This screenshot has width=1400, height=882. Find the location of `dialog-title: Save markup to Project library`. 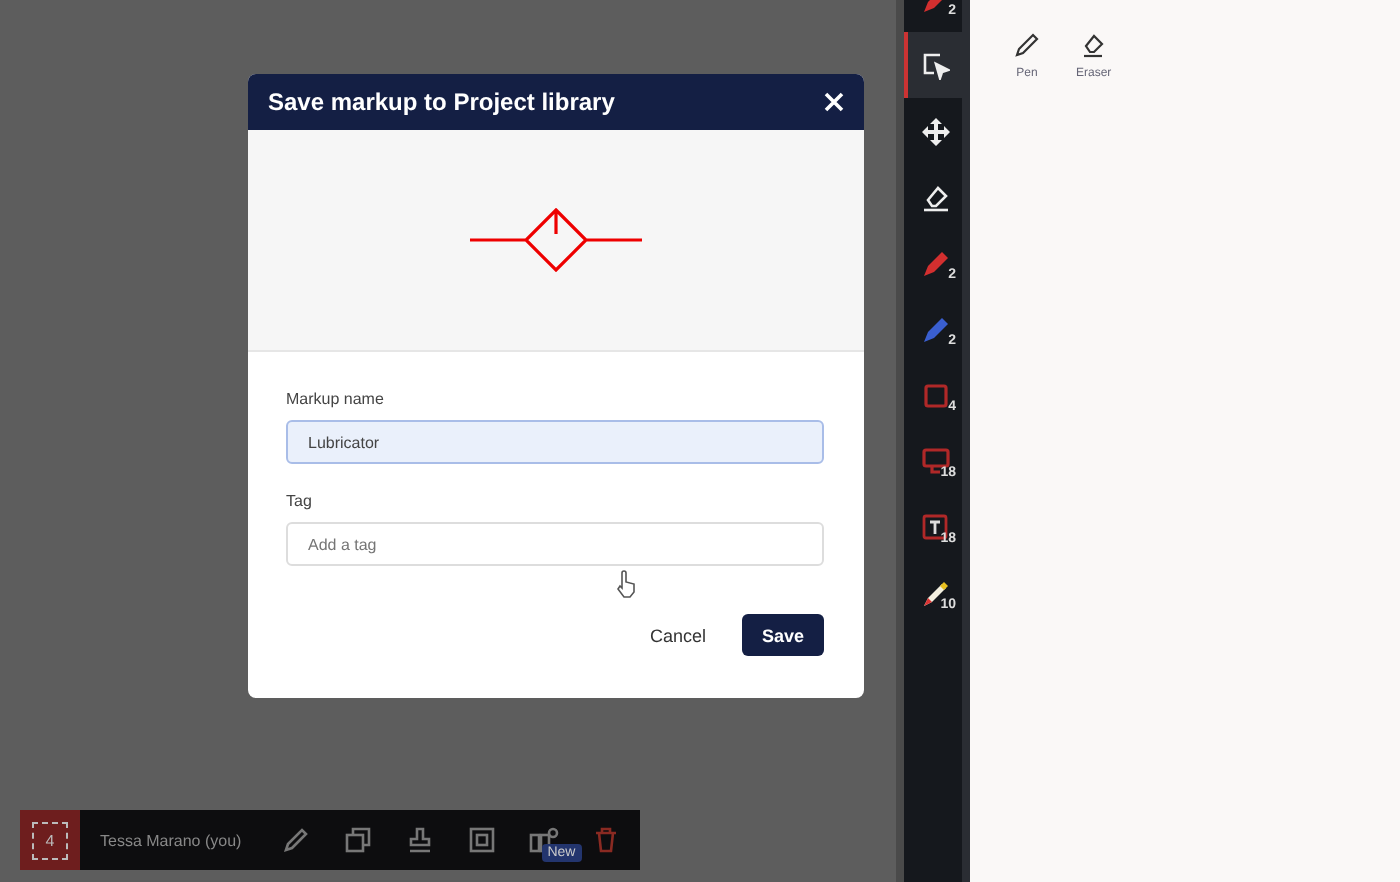

dialog-title: Save markup to Project library is located at coordinates (441, 102).